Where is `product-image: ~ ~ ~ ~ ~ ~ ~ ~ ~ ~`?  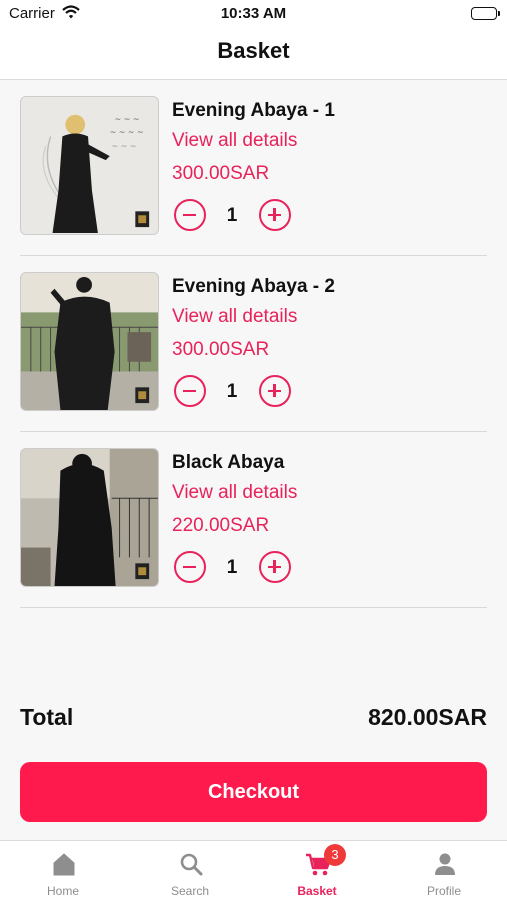
product-image: ~ ~ ~ ~ ~ ~ ~ ~ ~ ~ is located at coordinates (89, 165).